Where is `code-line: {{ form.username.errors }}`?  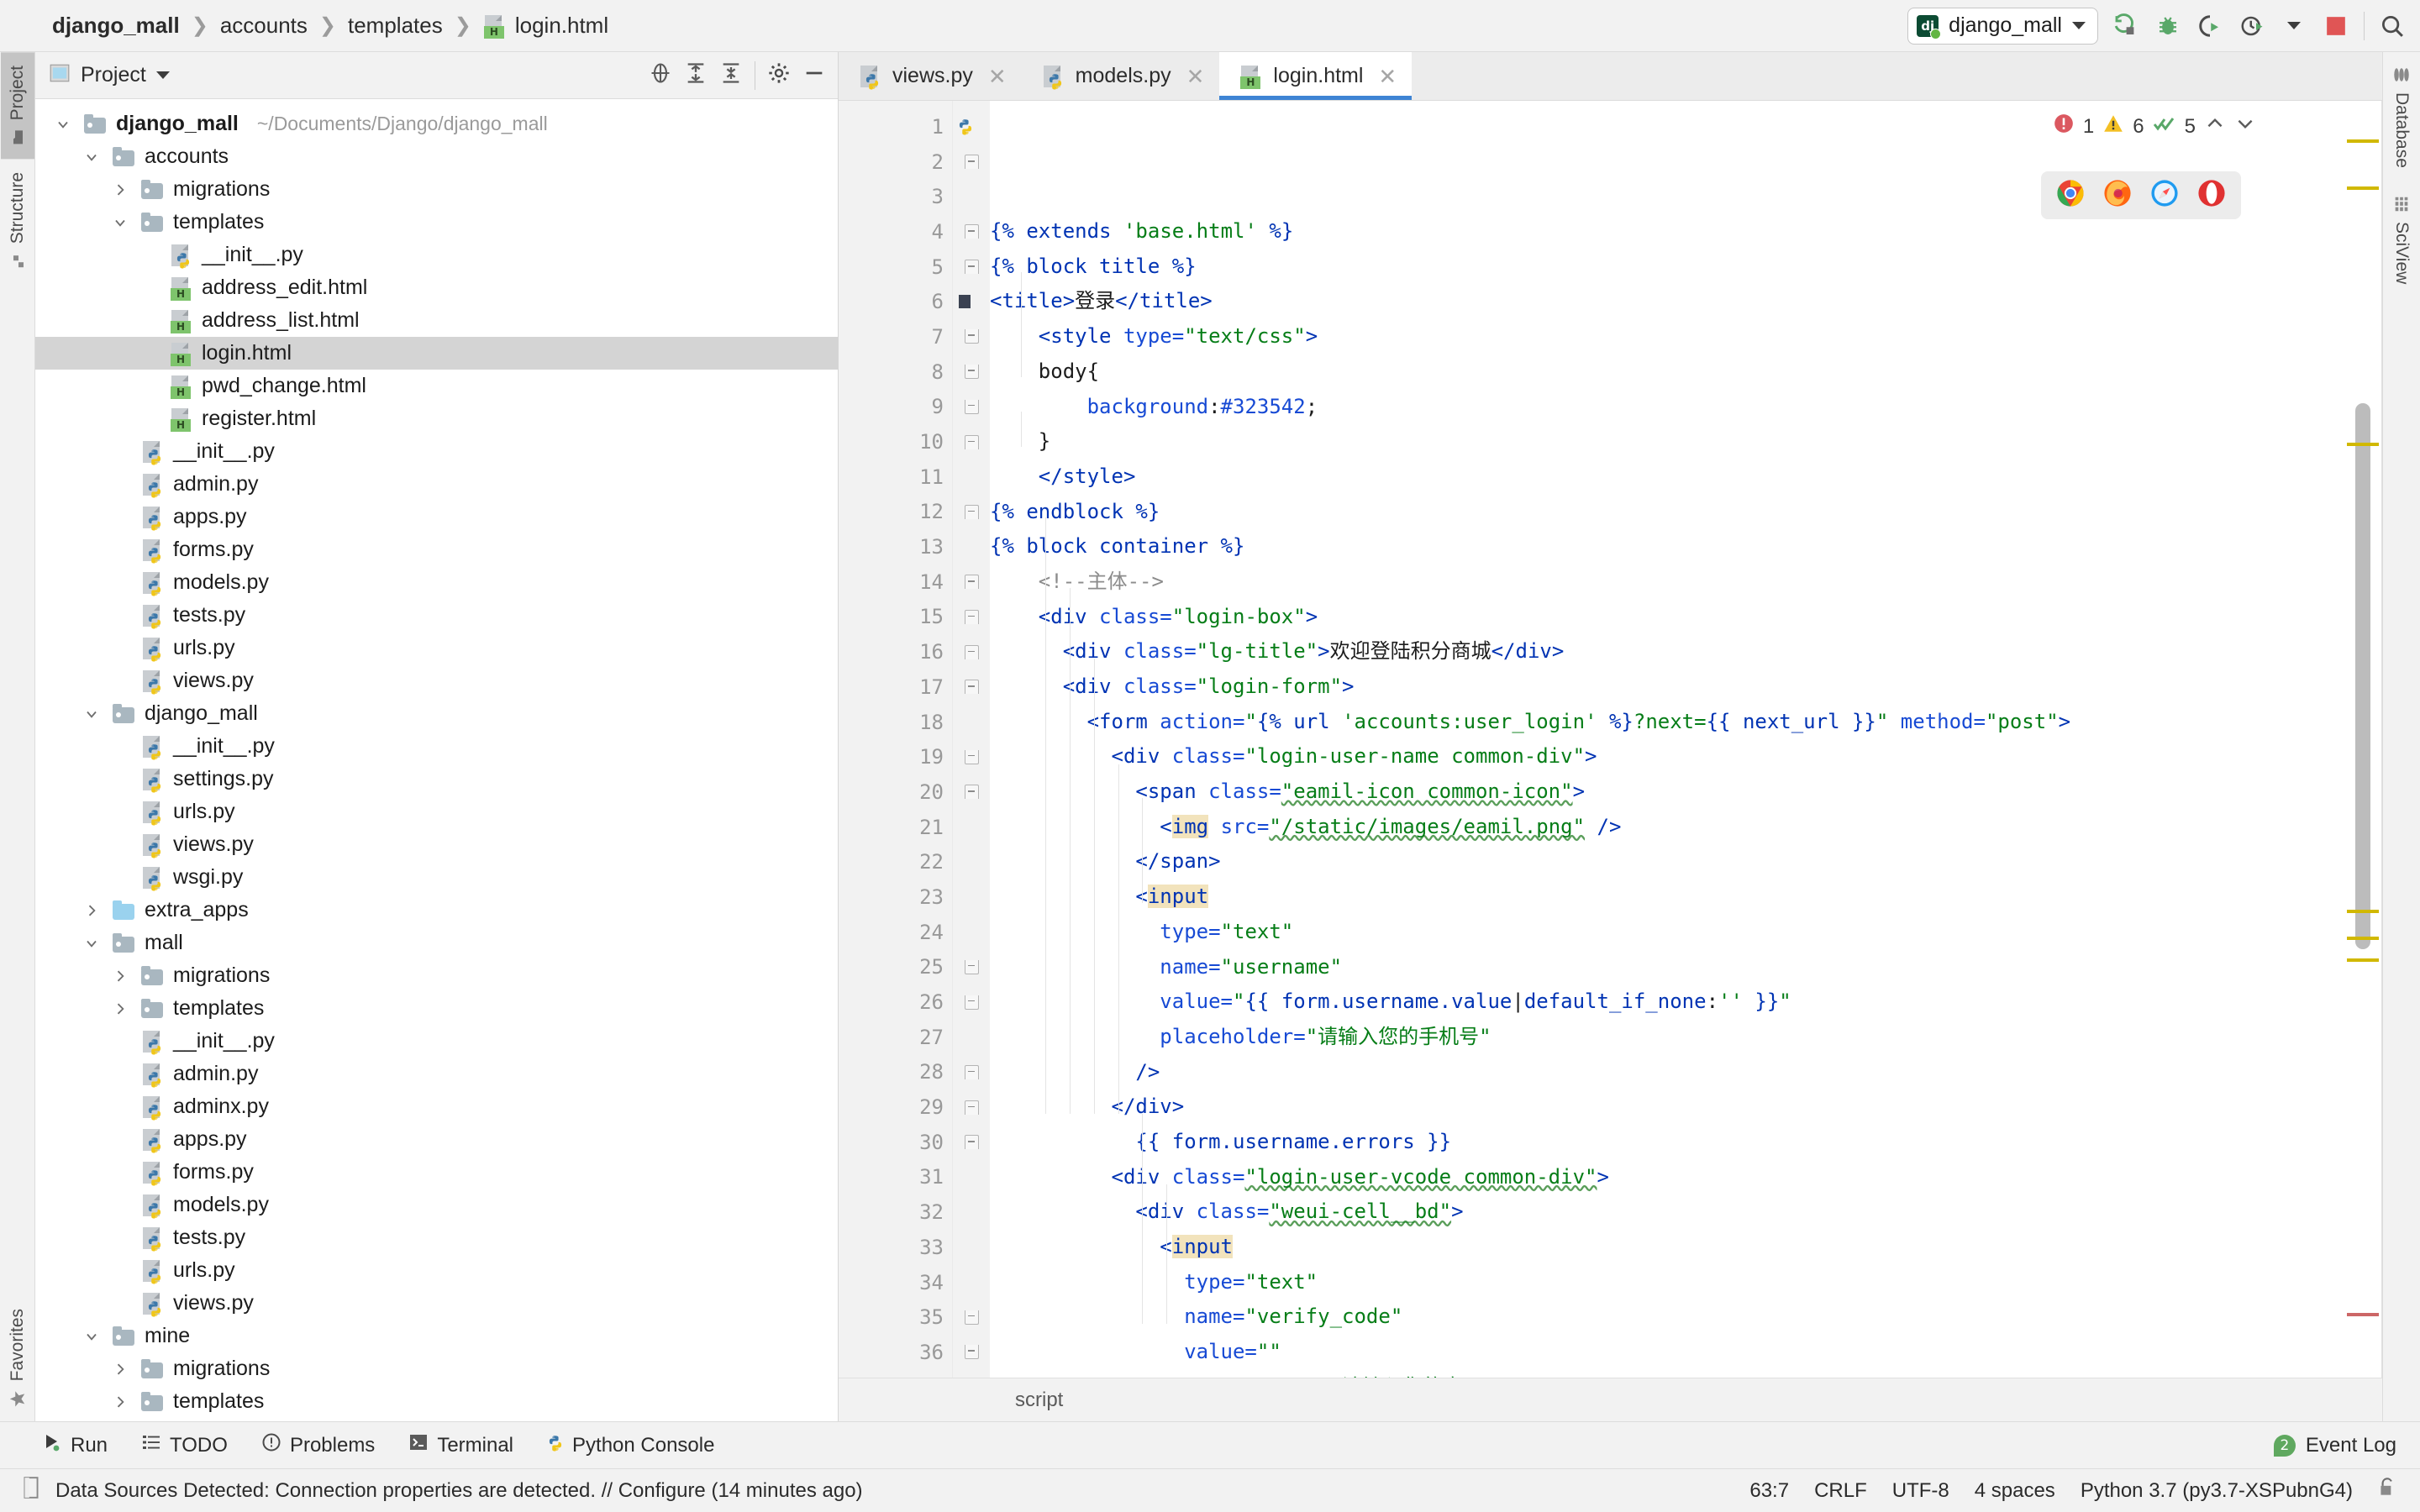 code-line: {{ form.username.errors }} is located at coordinates (1686, 1142).